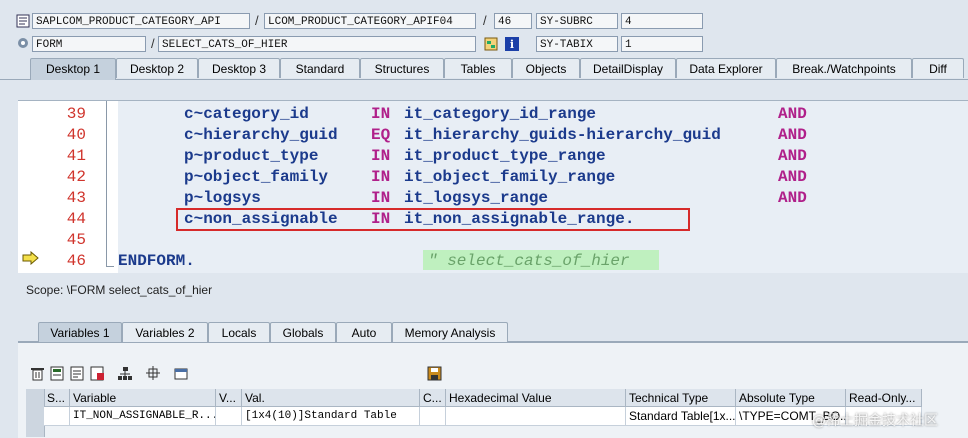  Describe the element at coordinates (875, 421) in the screenshot. I see `watermark: @稀土掘金技术社区` at that location.